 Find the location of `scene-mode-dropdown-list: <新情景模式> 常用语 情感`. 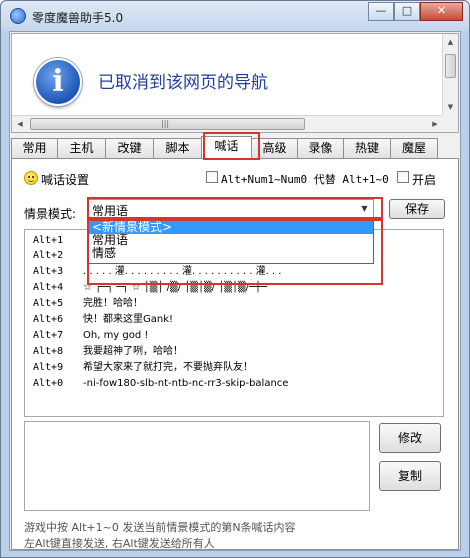

scene-mode-dropdown-list: <新情景模式> 常用语 情感 is located at coordinates (231, 242).